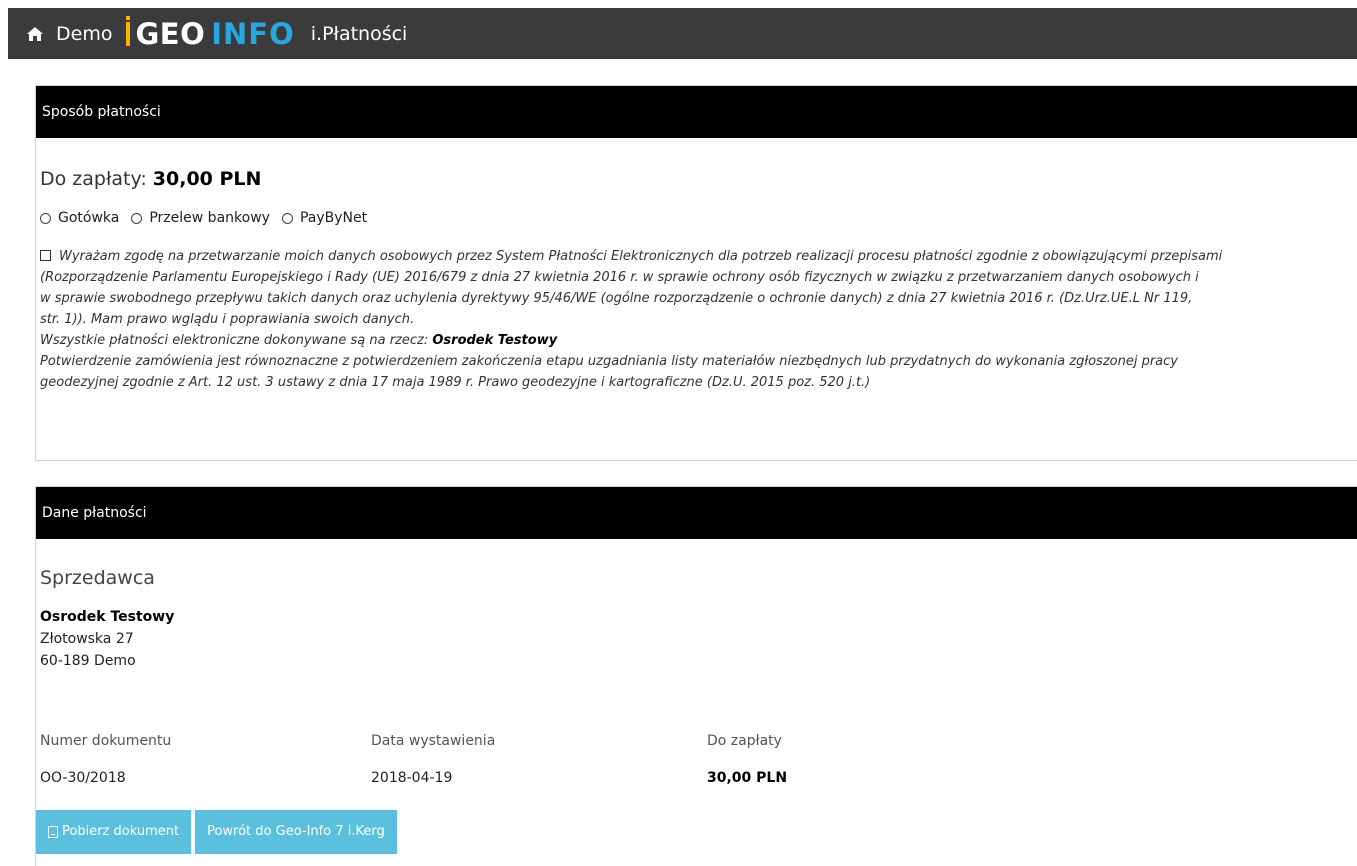  What do you see at coordinates (744, 741) in the screenshot?
I see `amount-label: Do zapłaty` at bounding box center [744, 741].